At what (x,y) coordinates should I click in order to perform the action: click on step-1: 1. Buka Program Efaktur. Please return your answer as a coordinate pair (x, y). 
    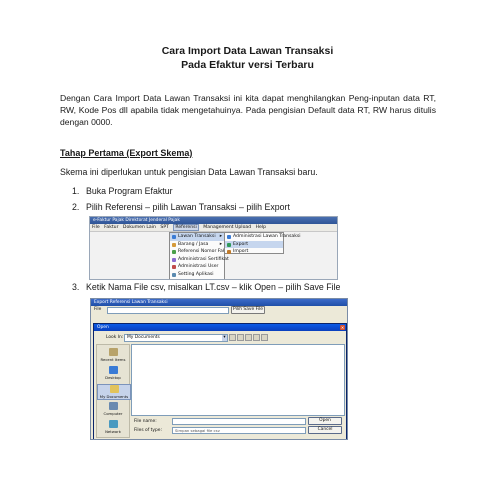
    Looking at the image, I should click on (122, 191).